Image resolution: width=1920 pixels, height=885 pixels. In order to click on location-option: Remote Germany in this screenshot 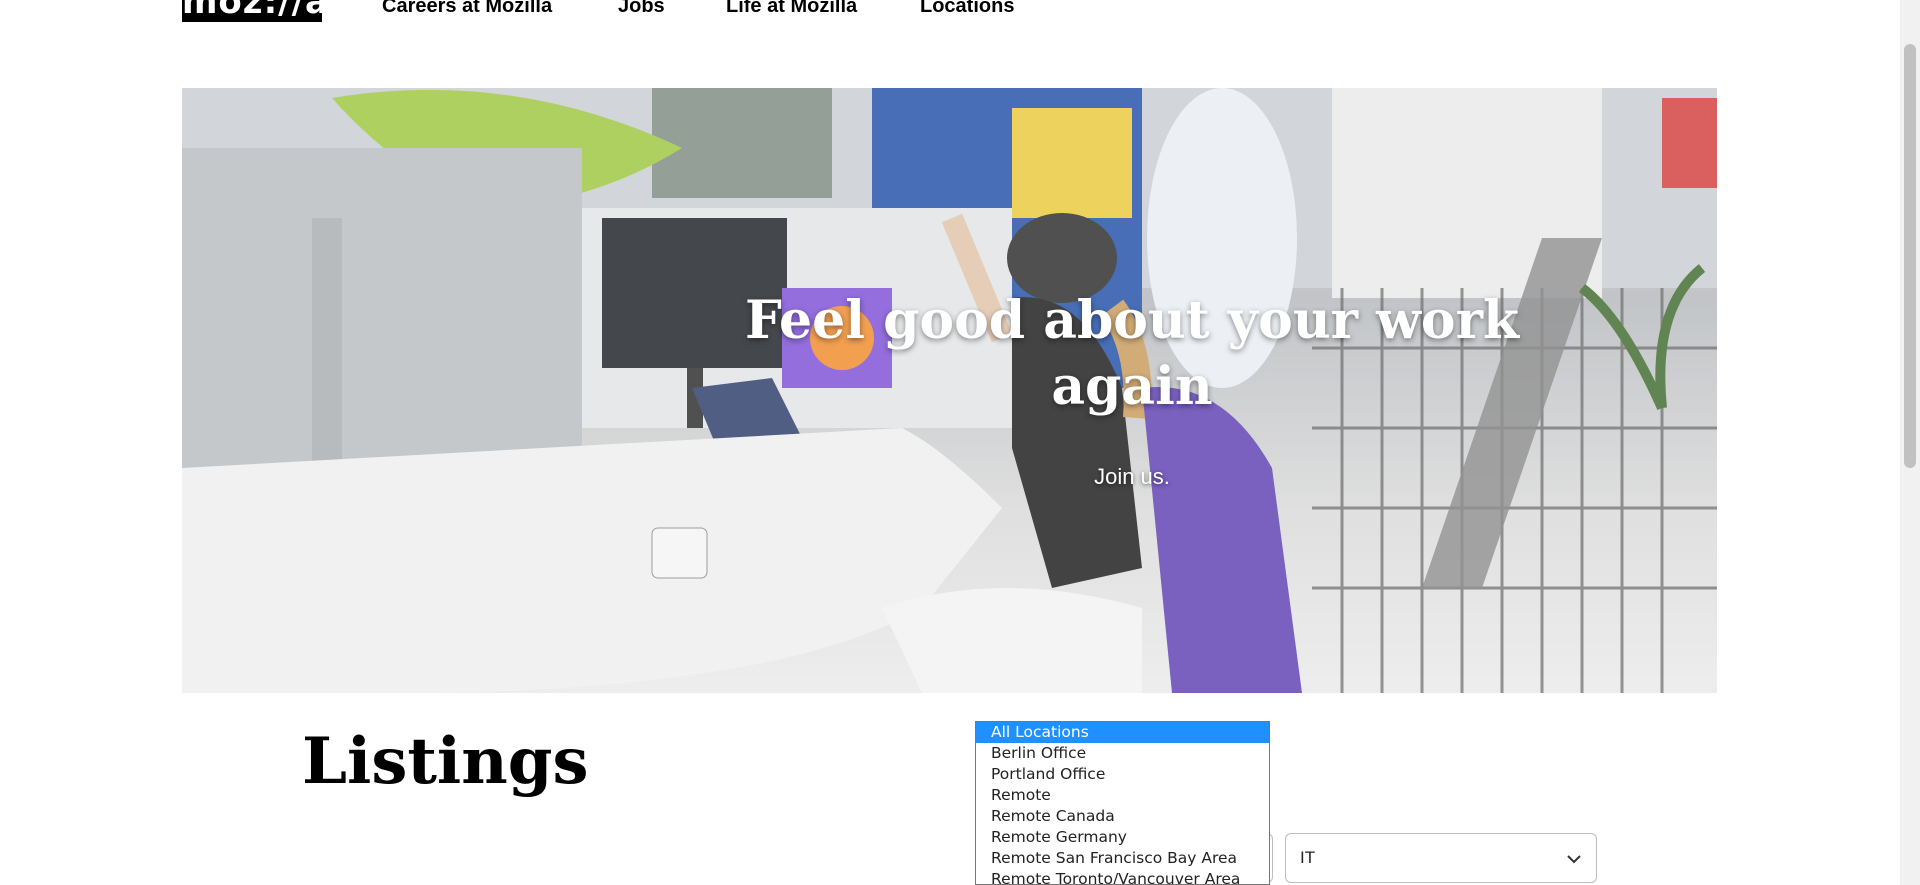, I will do `click(1122, 837)`.